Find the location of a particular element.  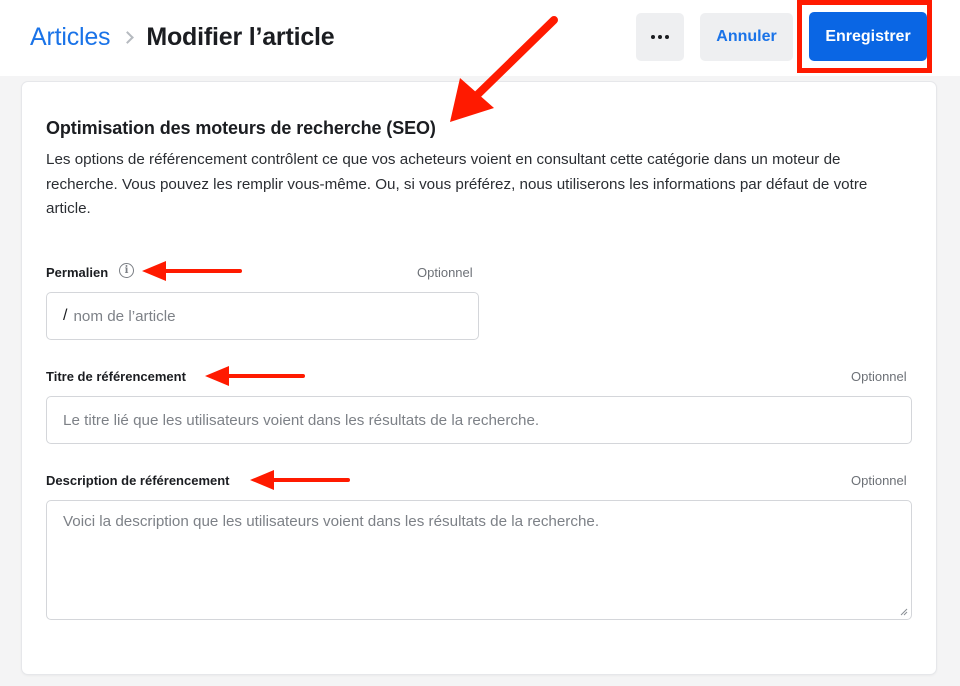

ellipsis-icon is located at coordinates (653, 37).